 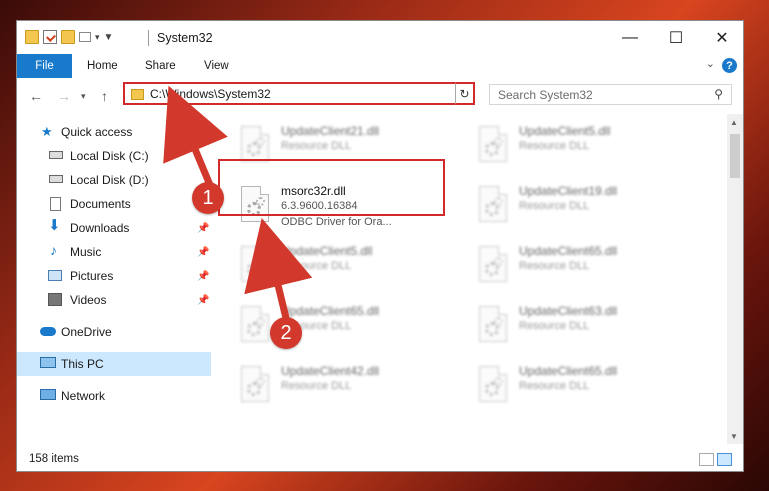 I want to click on nav-item-quick-access: ★ Quick access, so click(x=114, y=132).